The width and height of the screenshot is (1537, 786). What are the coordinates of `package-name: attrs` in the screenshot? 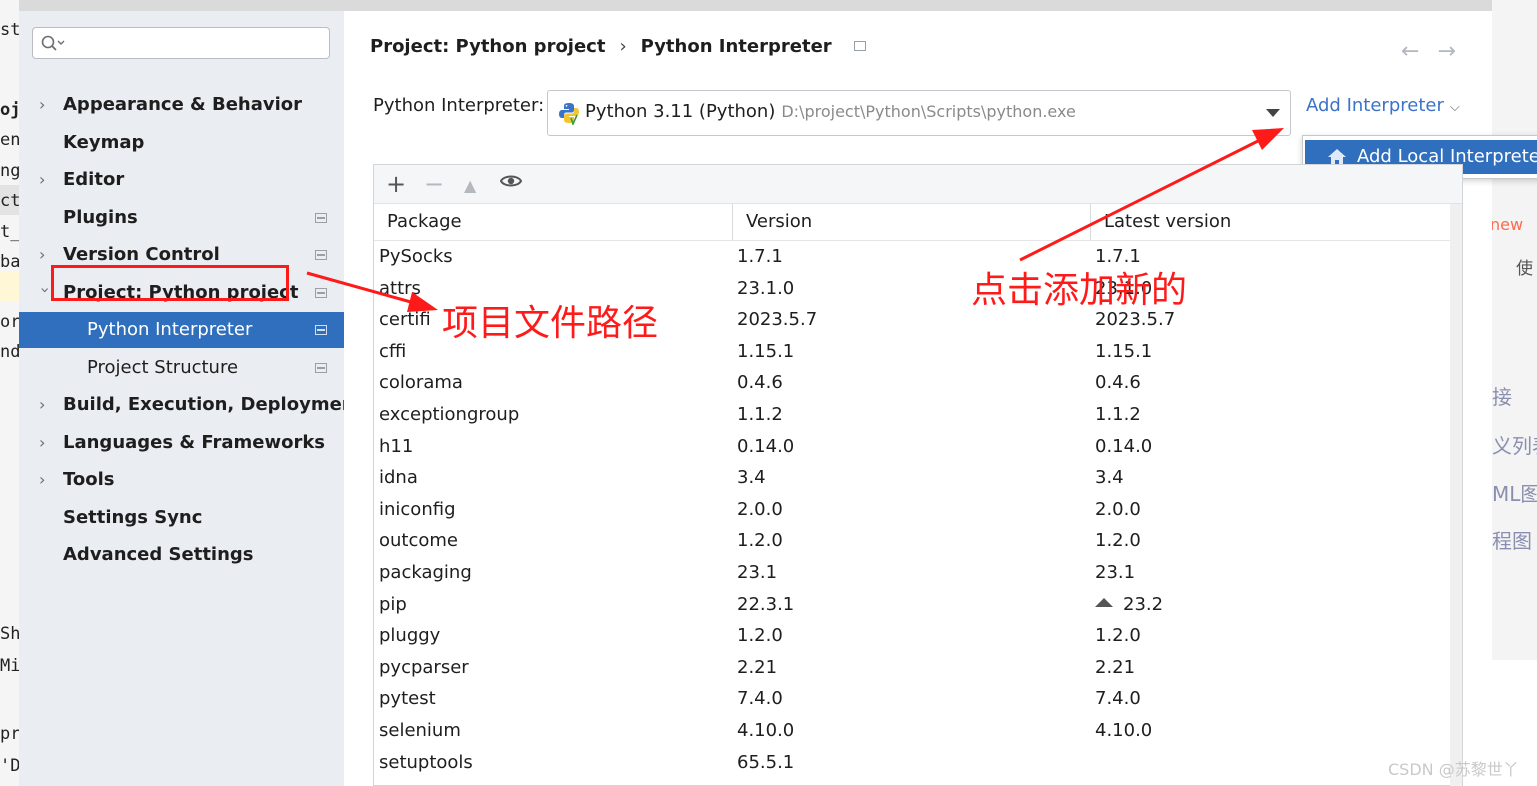 It's located at (400, 288).